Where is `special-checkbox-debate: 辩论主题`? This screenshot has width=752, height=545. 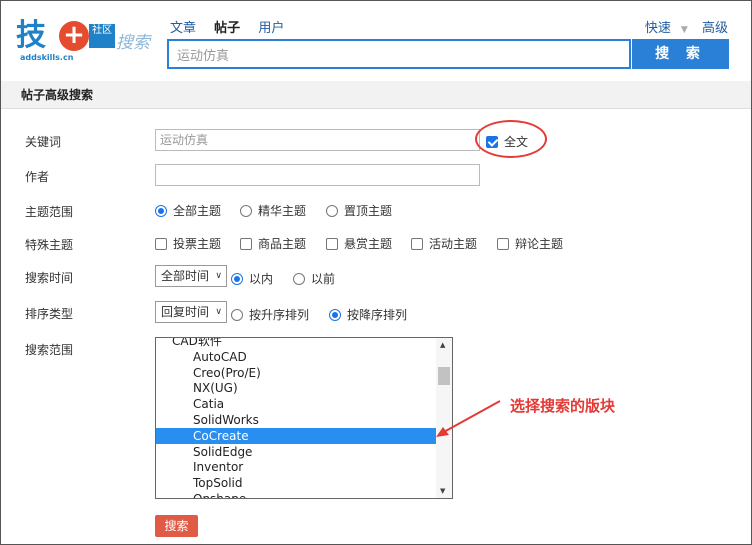
special-checkbox-debate: 辩论主题 is located at coordinates (530, 243).